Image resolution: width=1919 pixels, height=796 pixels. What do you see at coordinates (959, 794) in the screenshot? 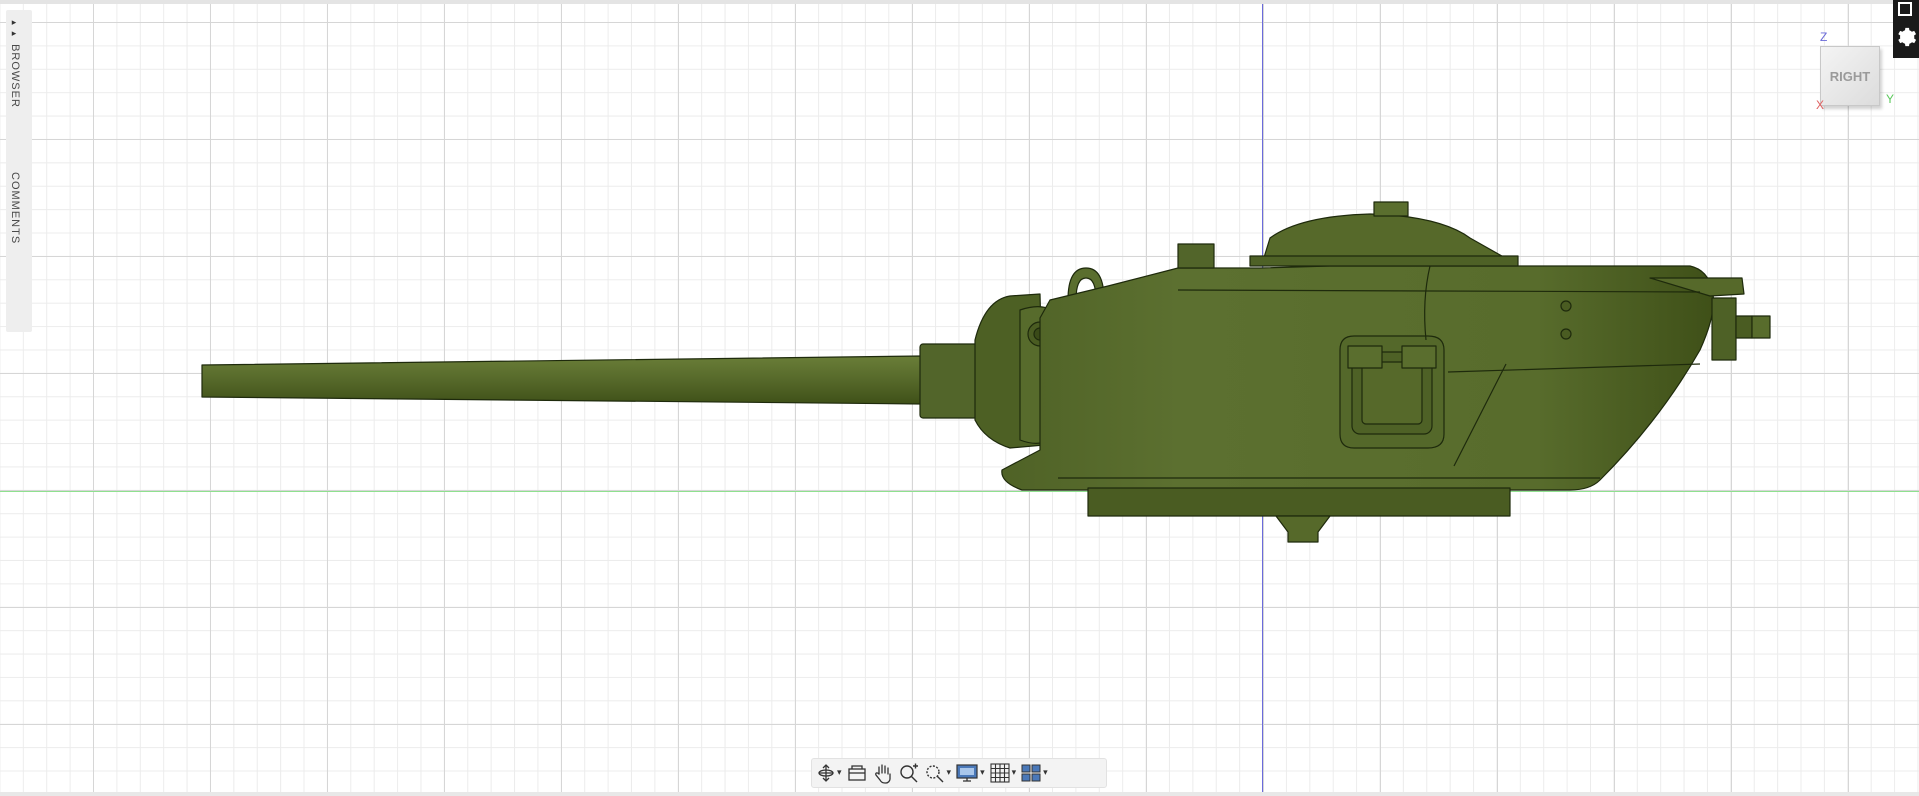
I see `bottom-divider` at bounding box center [959, 794].